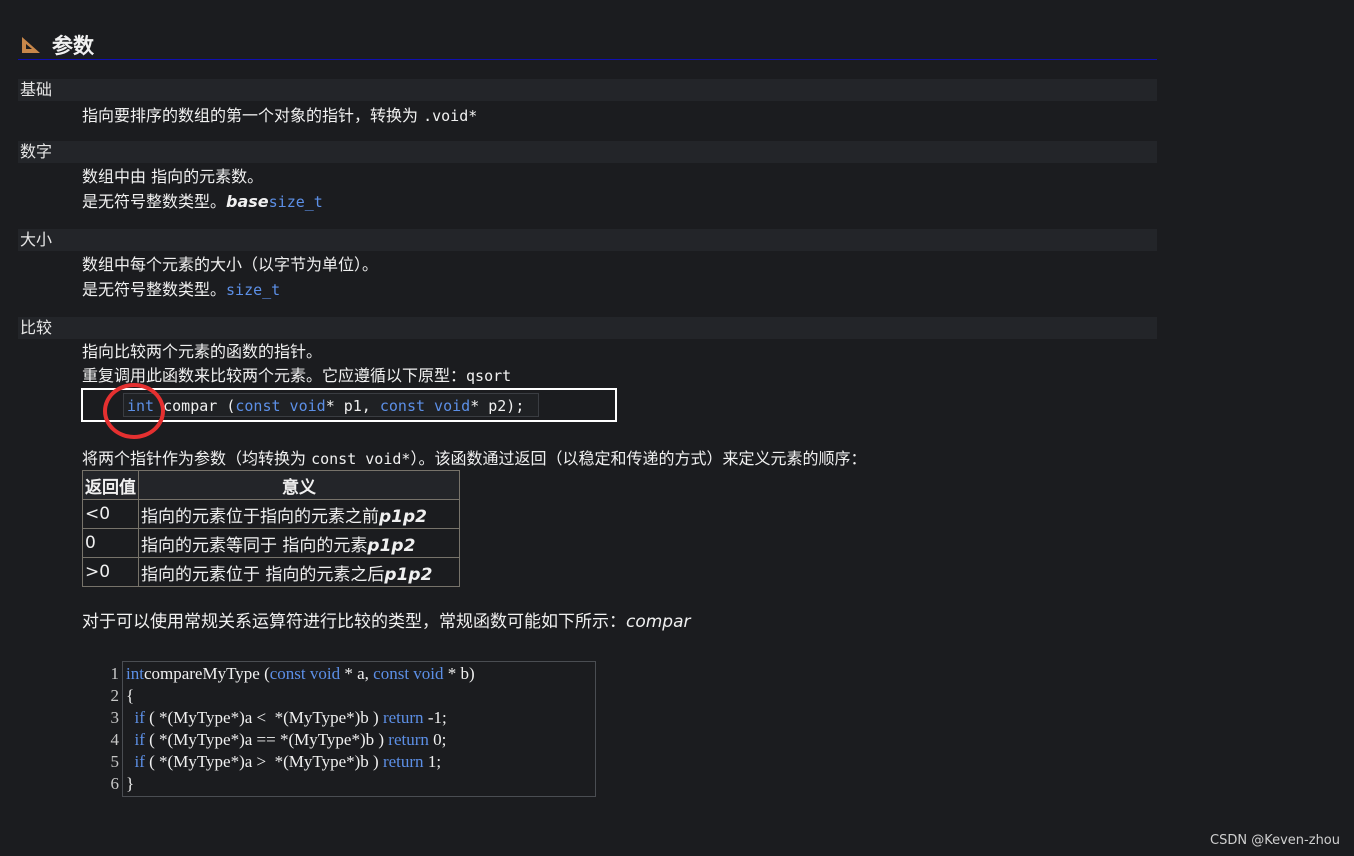  I want to click on watermark: CSDN @Keven-zhou, so click(1275, 840).